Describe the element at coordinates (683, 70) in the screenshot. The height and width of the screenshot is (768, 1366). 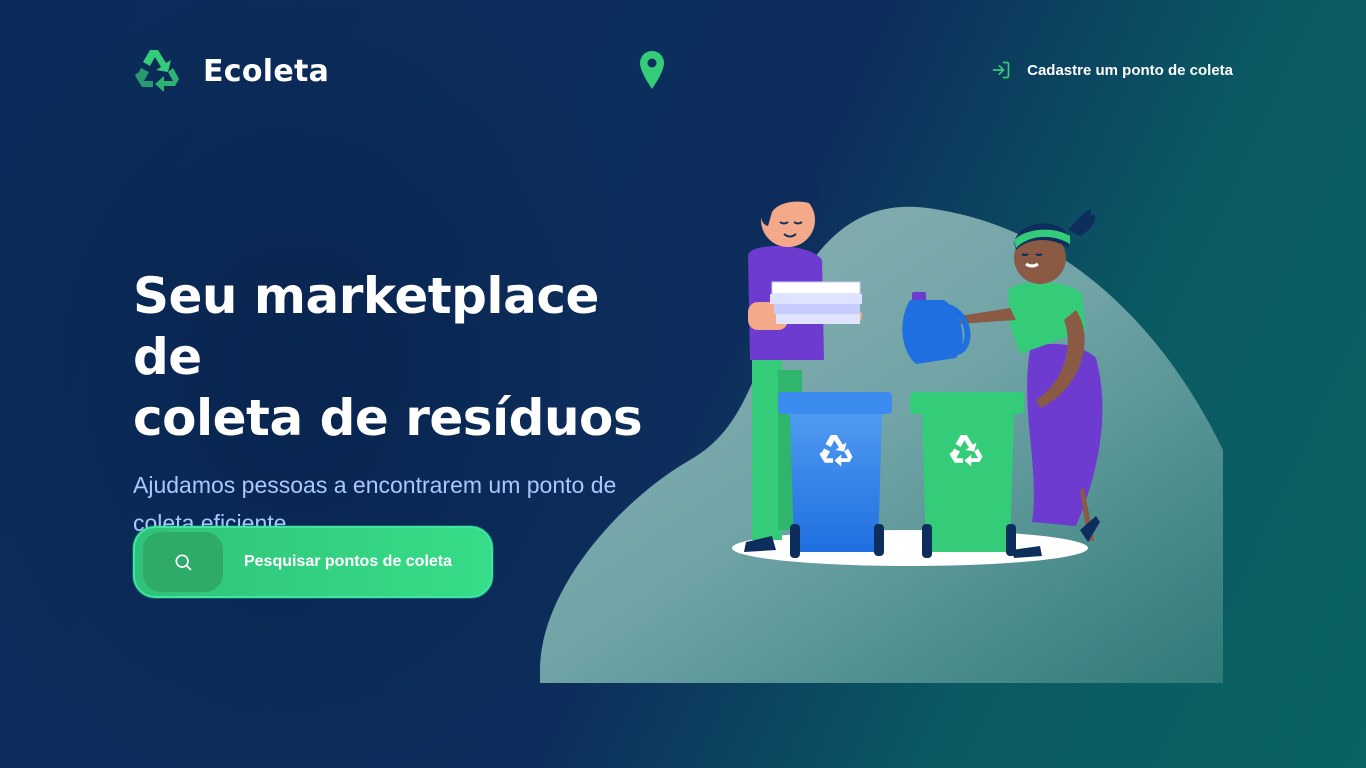
I see `header: Ecoleta Cadastre um ponto de coleta` at that location.